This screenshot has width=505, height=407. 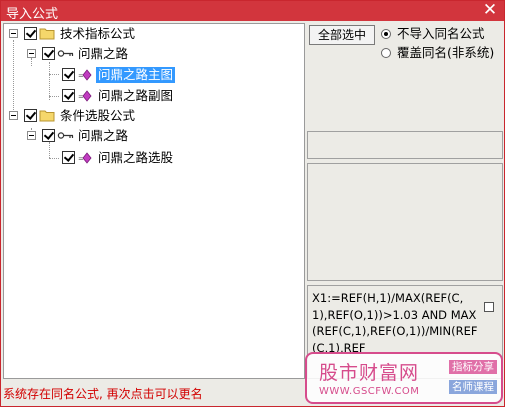 What do you see at coordinates (136, 157) in the screenshot?
I see `tree-label: 问鼎之路选股` at bounding box center [136, 157].